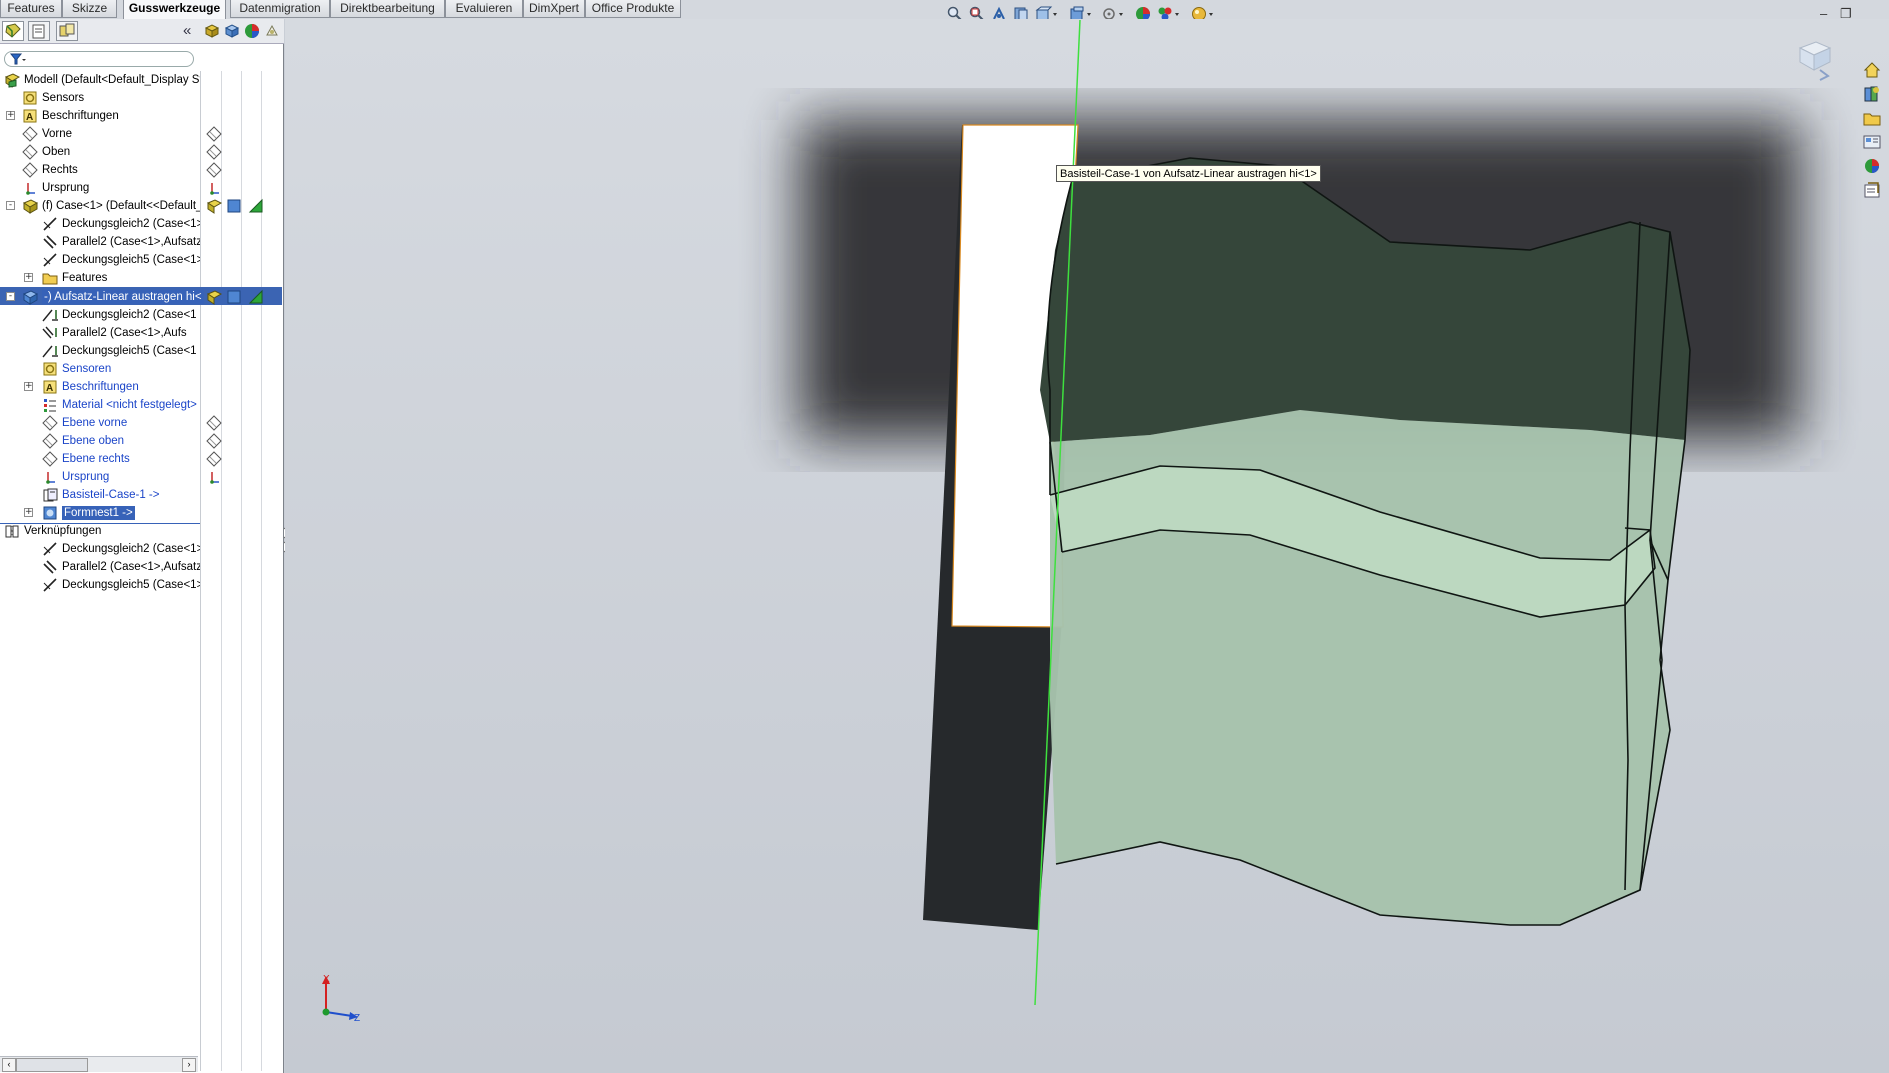 Image resolution: width=1889 pixels, height=1073 pixels. What do you see at coordinates (87, 369) in the screenshot?
I see `tree-item-label: Sensoren` at bounding box center [87, 369].